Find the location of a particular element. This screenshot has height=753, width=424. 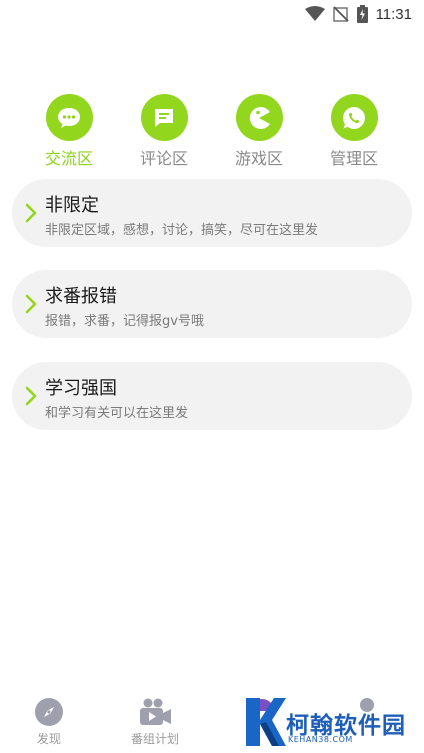

wifi-icon is located at coordinates (314, 14).